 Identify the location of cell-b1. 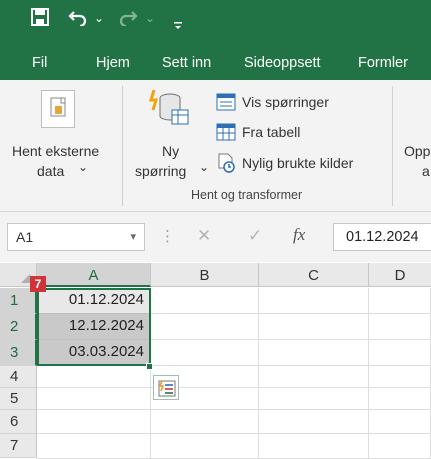
(205, 301).